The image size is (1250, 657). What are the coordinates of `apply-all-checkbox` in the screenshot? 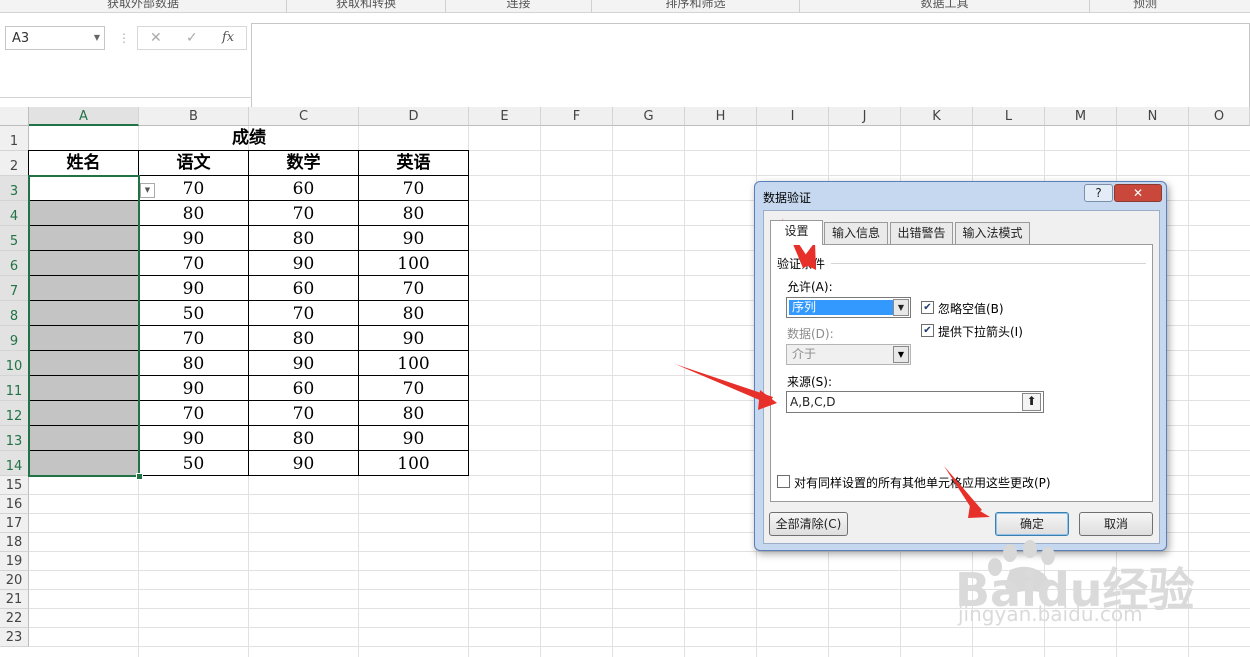 It's located at (783, 481).